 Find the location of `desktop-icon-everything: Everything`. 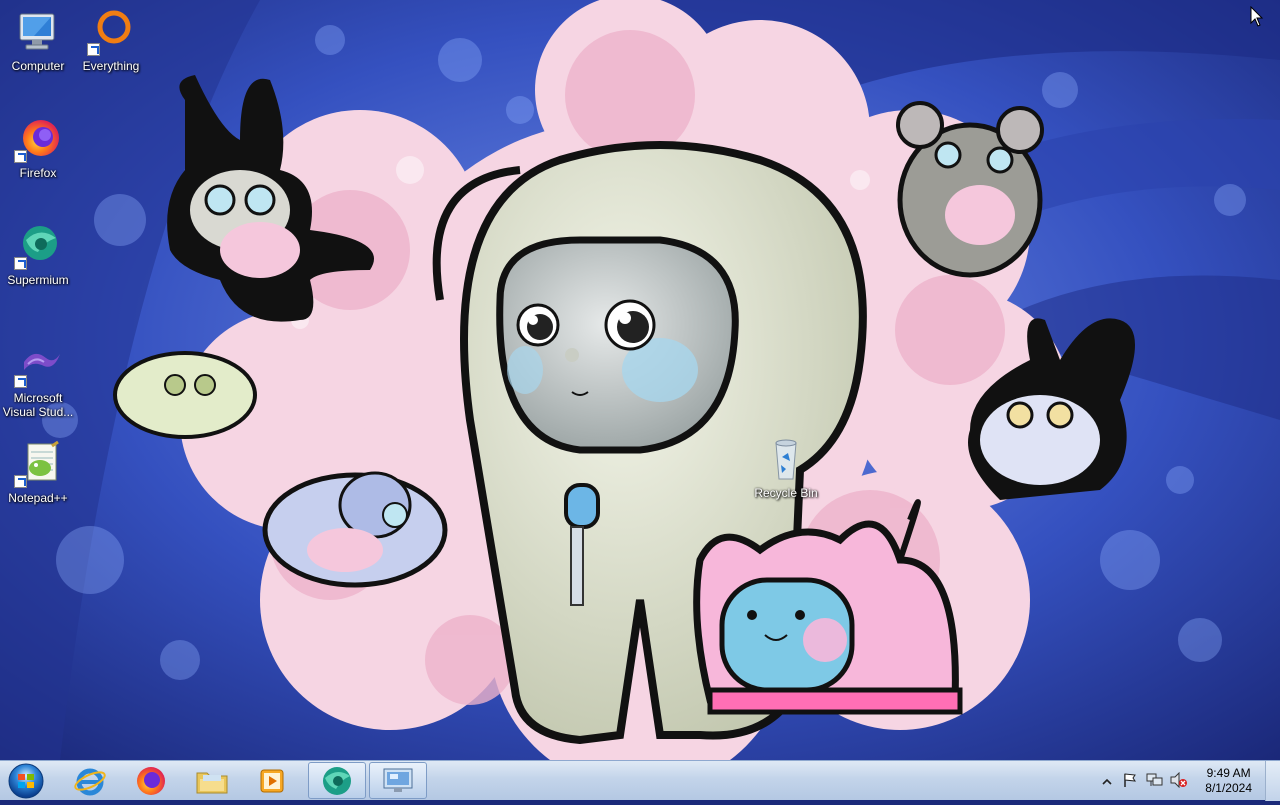

desktop-icon-everything: Everything is located at coordinates (111, 40).